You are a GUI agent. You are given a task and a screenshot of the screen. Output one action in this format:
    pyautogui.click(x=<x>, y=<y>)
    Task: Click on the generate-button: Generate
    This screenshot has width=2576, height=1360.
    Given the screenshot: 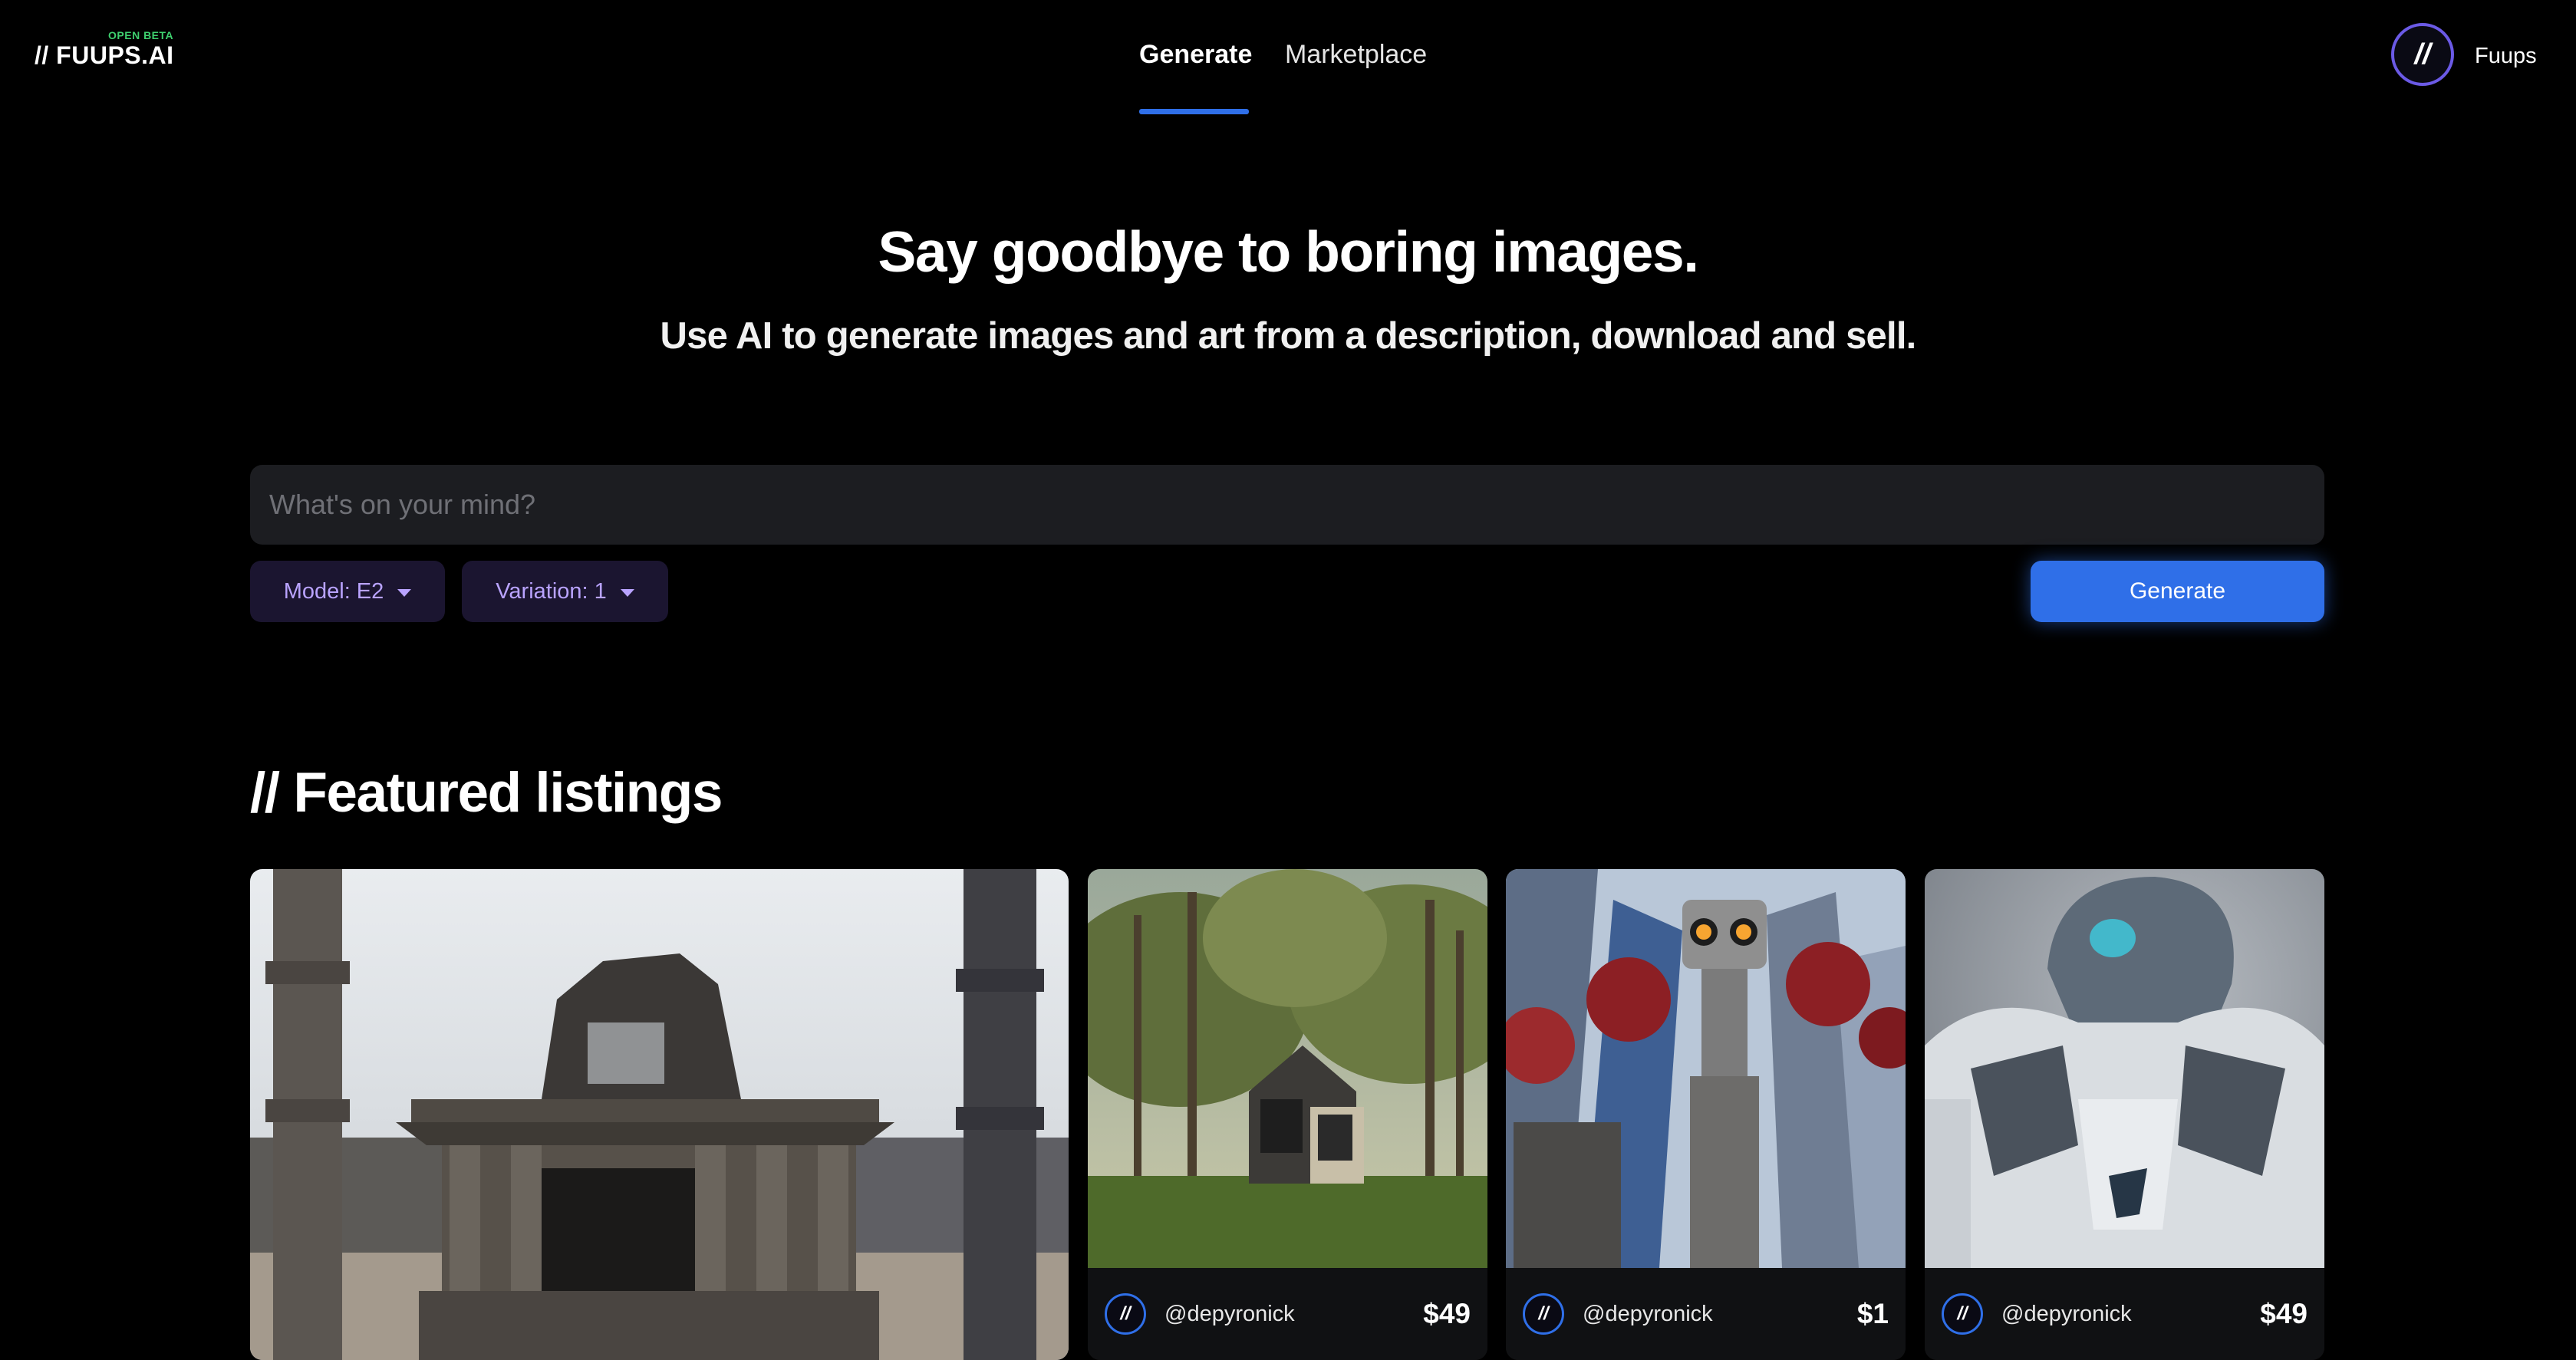 What is the action you would take?
    pyautogui.click(x=2177, y=591)
    